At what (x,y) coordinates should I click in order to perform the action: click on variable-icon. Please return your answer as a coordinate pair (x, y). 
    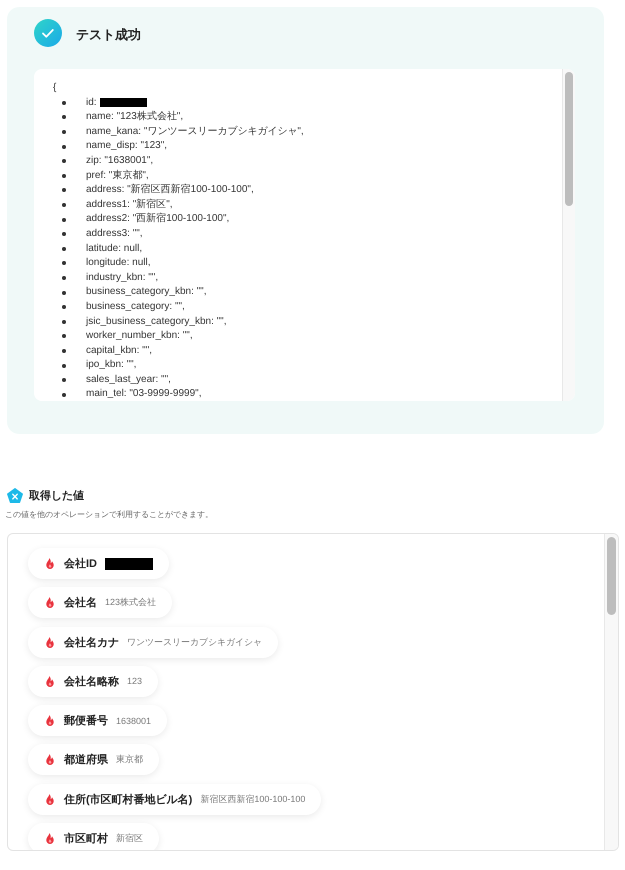
    Looking at the image, I should click on (15, 495).